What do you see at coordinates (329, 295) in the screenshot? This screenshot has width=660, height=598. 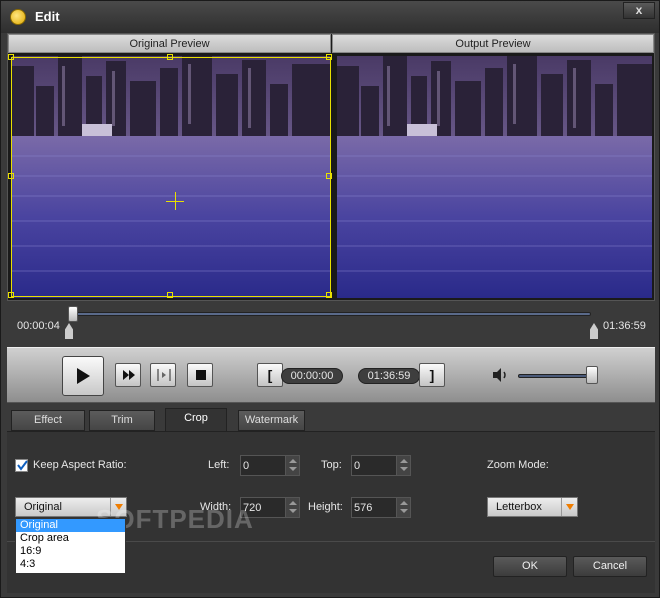 I see `crop-handle-bottom-right` at bounding box center [329, 295].